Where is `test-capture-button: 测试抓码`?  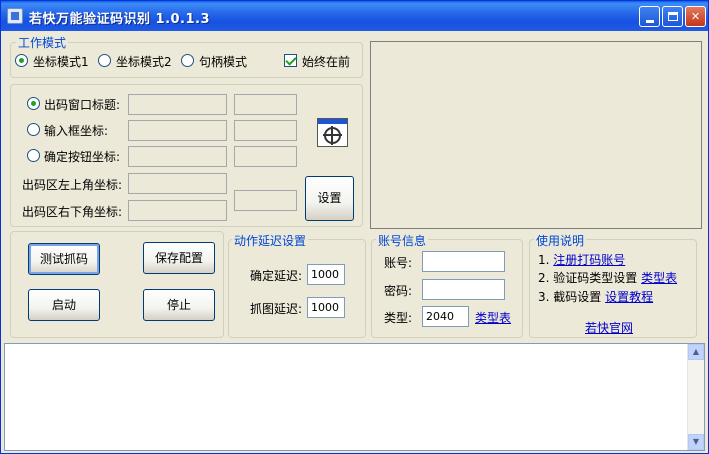
test-capture-button: 测试抓码 is located at coordinates (64, 259).